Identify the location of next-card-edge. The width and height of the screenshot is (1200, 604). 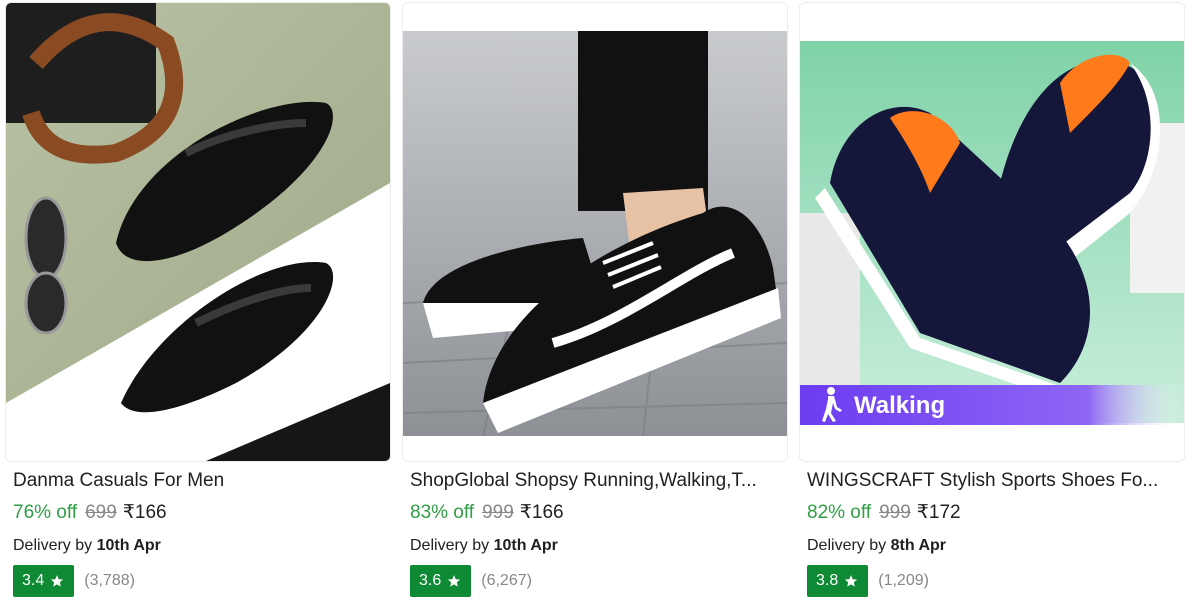
(1198, 302).